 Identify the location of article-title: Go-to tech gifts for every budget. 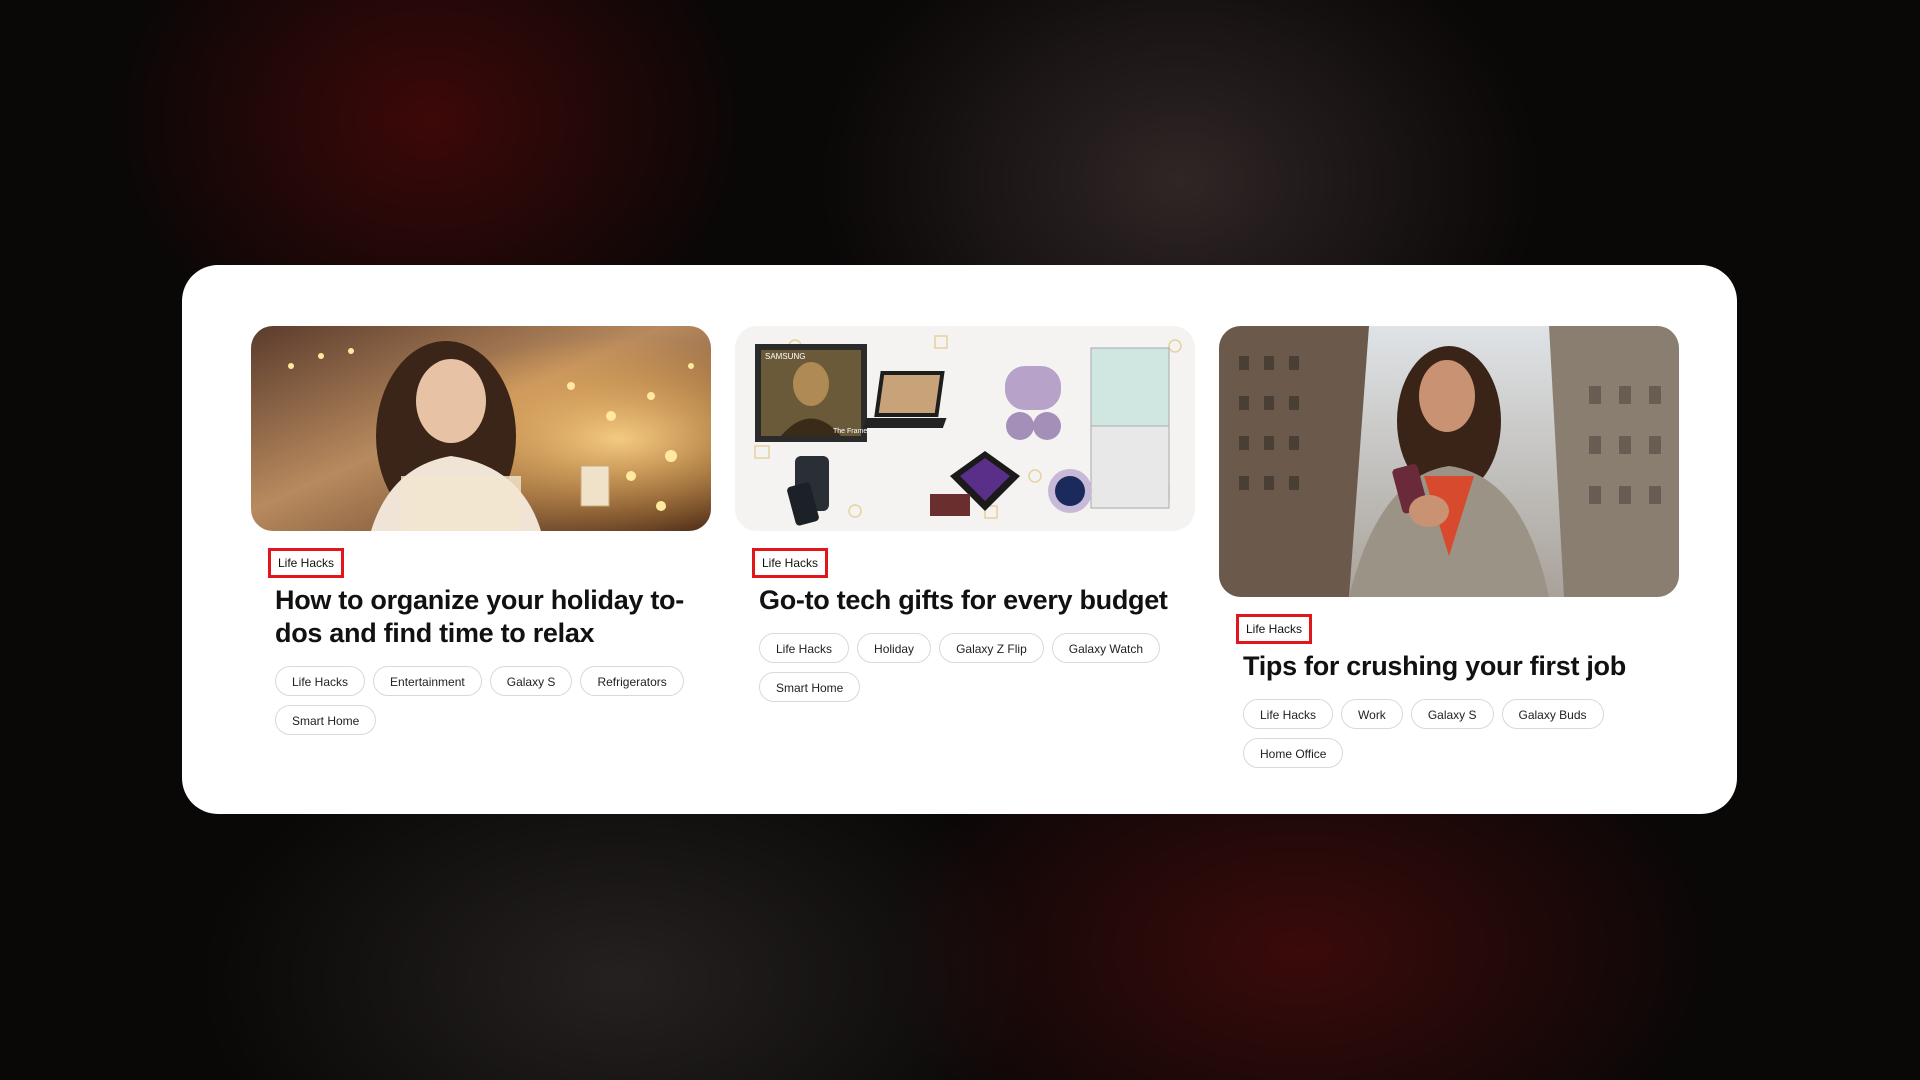
(977, 600).